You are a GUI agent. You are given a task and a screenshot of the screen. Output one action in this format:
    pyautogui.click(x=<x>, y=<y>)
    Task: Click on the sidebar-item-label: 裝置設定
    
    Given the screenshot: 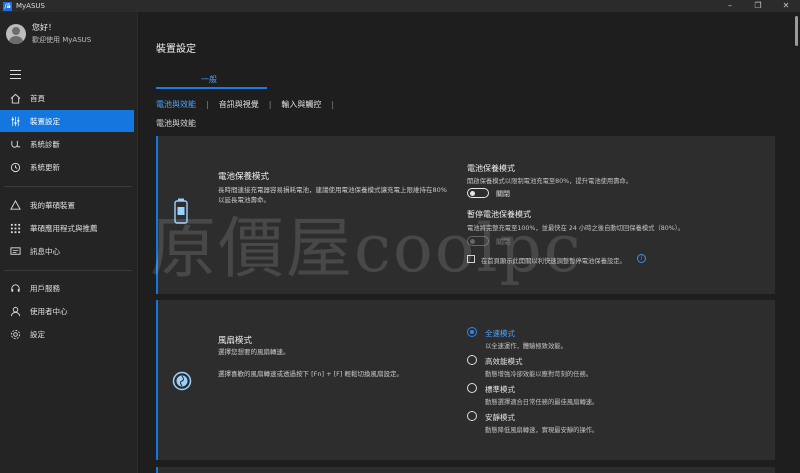 What is the action you would take?
    pyautogui.click(x=45, y=121)
    